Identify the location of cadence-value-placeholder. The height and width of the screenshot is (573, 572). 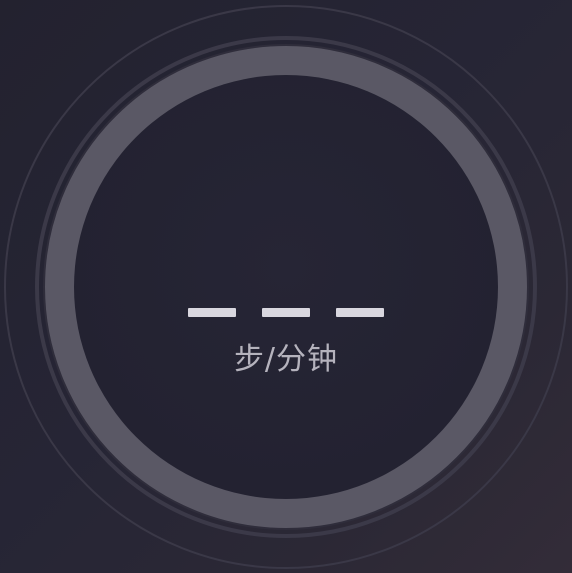
(286, 312).